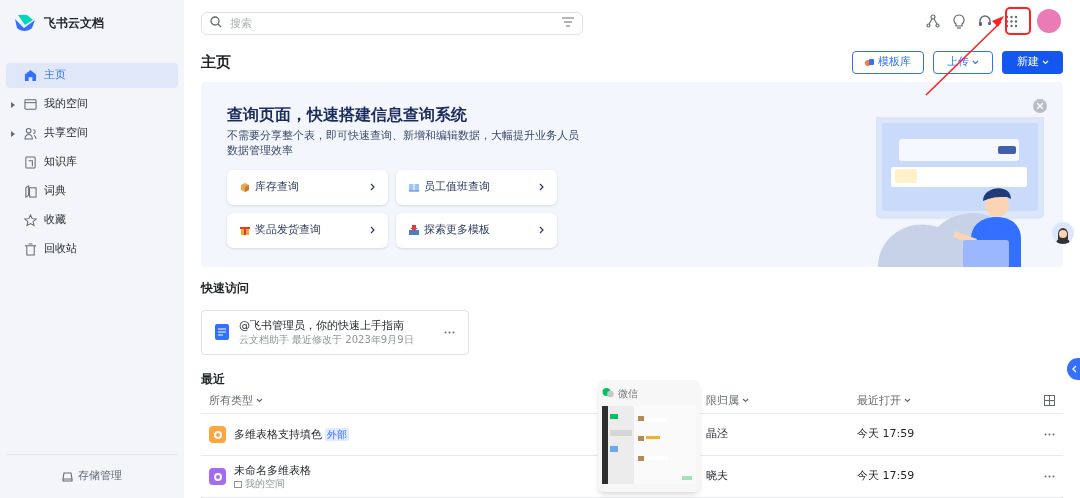 This screenshot has height=498, width=1080. What do you see at coordinates (327, 340) in the screenshot?
I see `card-meta: 云文档助手 最近修改于 2023年9月9日` at bounding box center [327, 340].